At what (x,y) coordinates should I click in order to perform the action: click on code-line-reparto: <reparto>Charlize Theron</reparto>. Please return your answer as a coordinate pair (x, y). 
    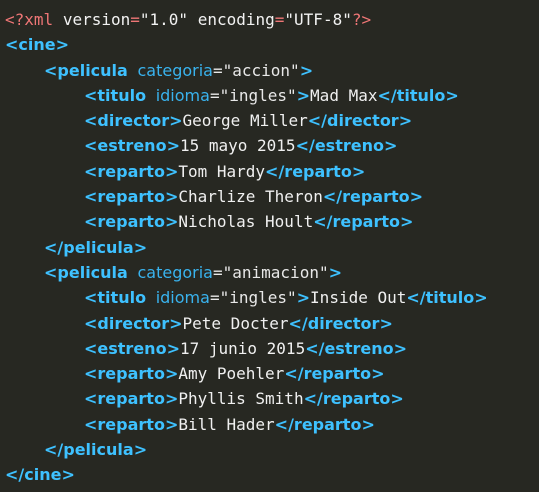
    Looking at the image, I should click on (254, 197).